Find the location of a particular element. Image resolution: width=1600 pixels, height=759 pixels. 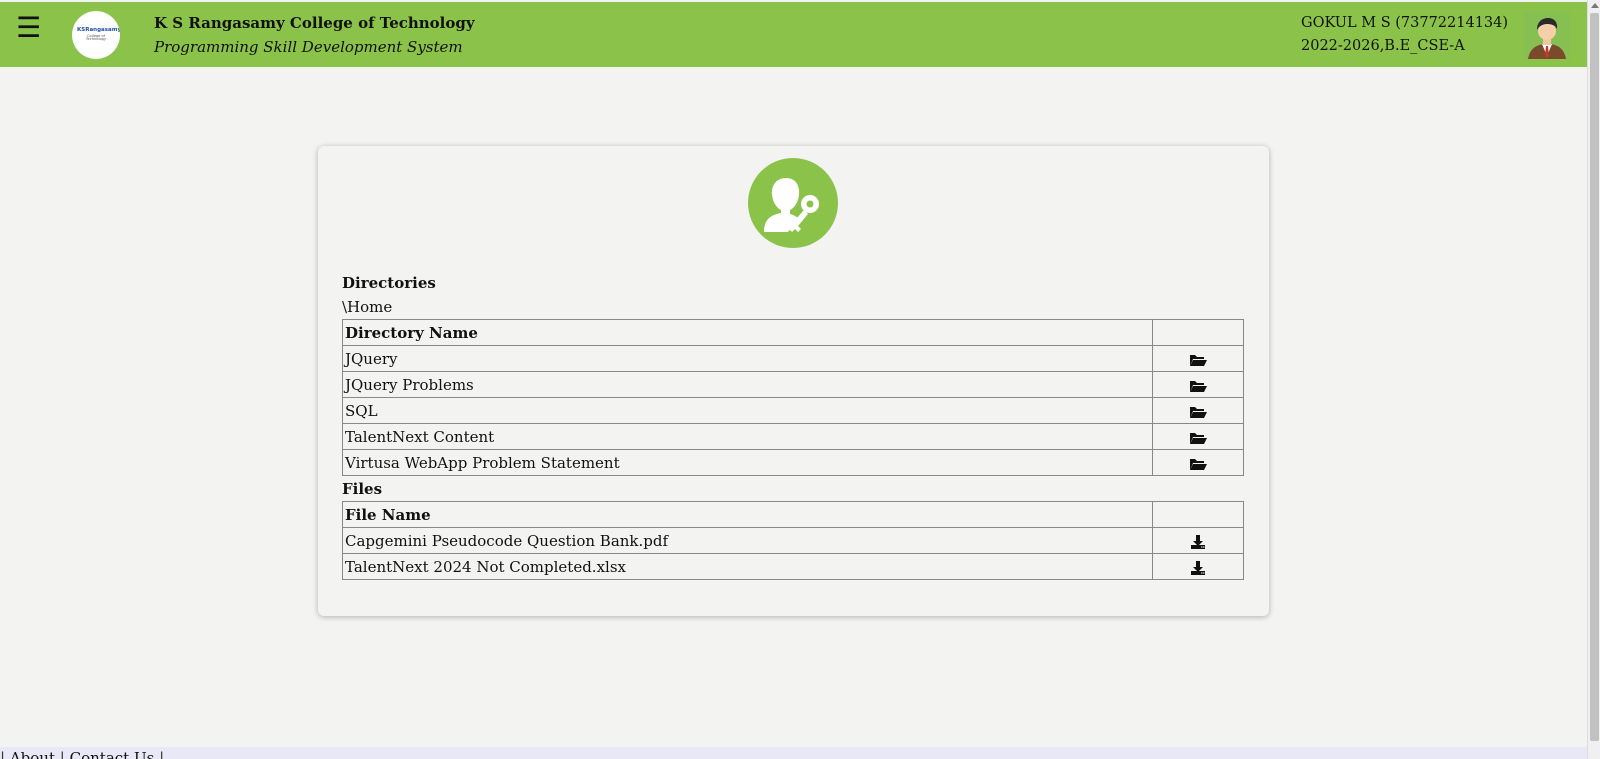

directory-row-label: JQuery Problems is located at coordinates (747, 384).